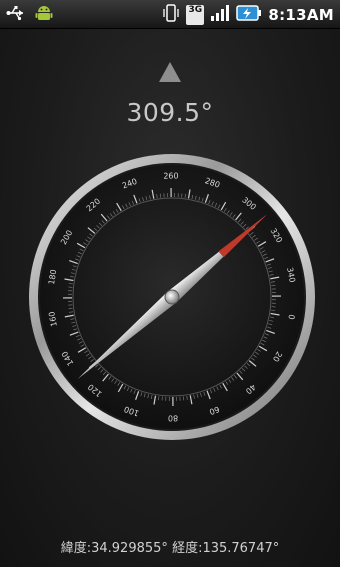 This screenshot has width=340, height=567. I want to click on android-icon, so click(44, 15).